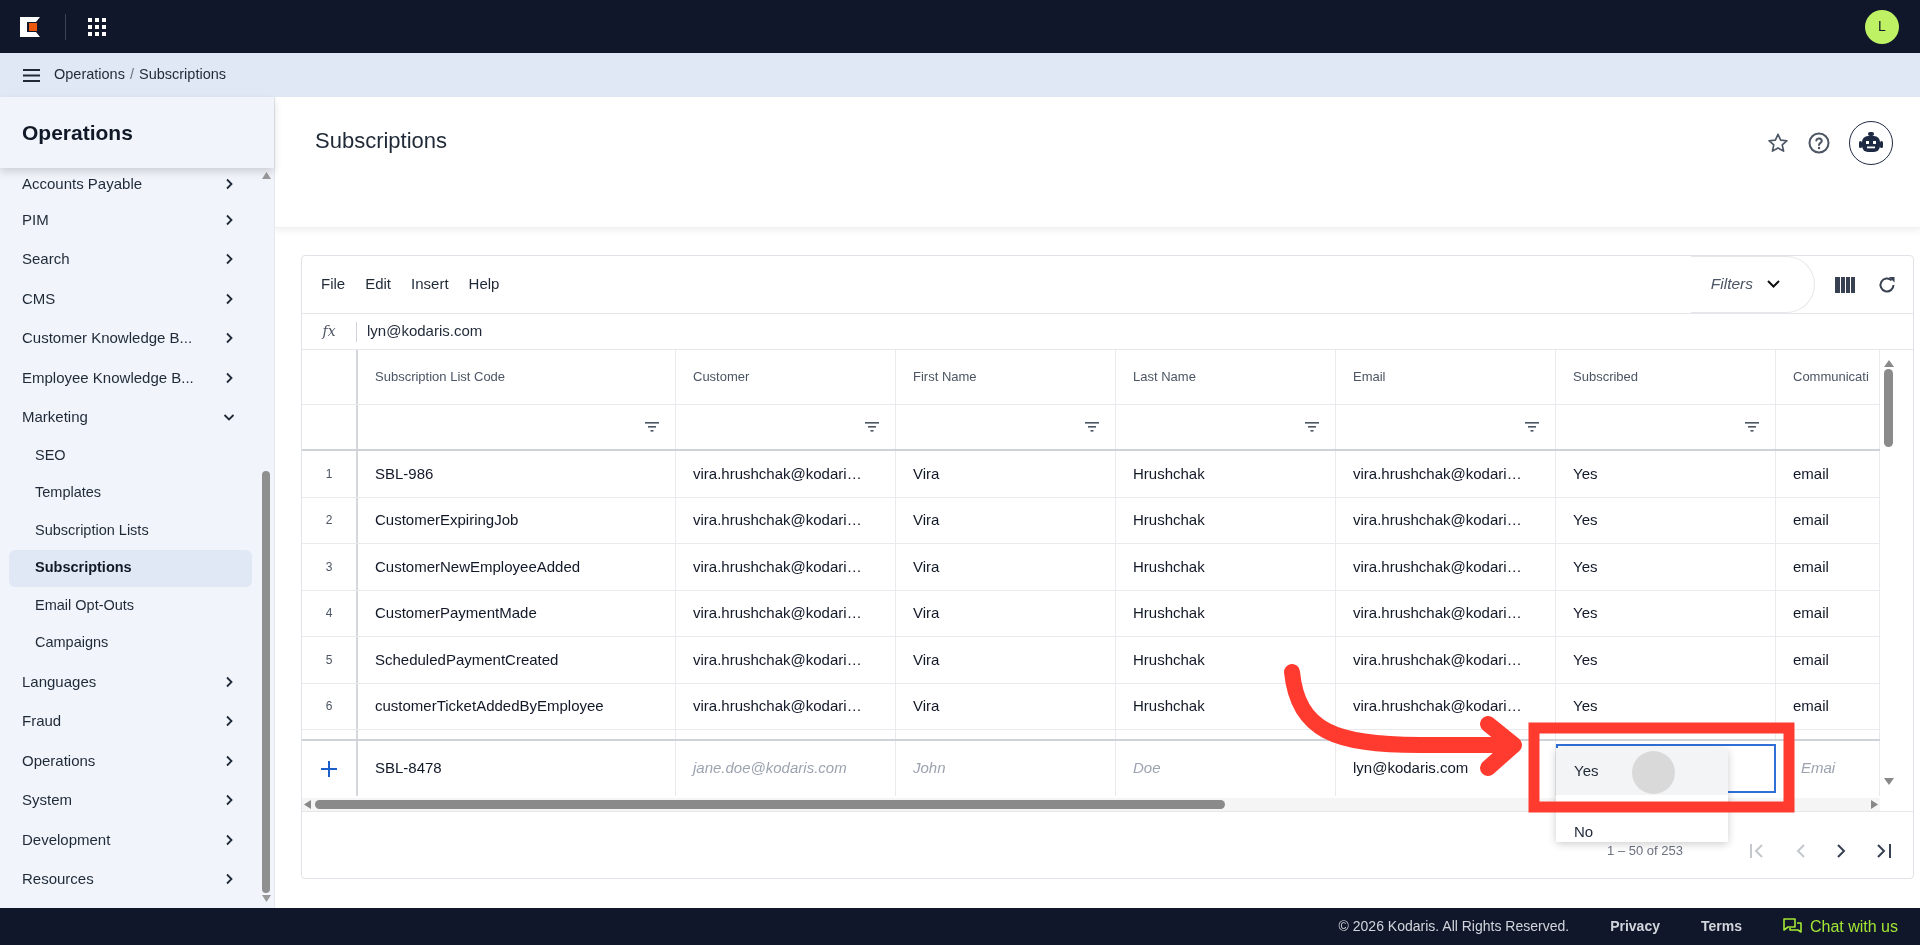 This screenshot has width=1920, height=945. I want to click on footer-link: Terms, so click(1721, 926).